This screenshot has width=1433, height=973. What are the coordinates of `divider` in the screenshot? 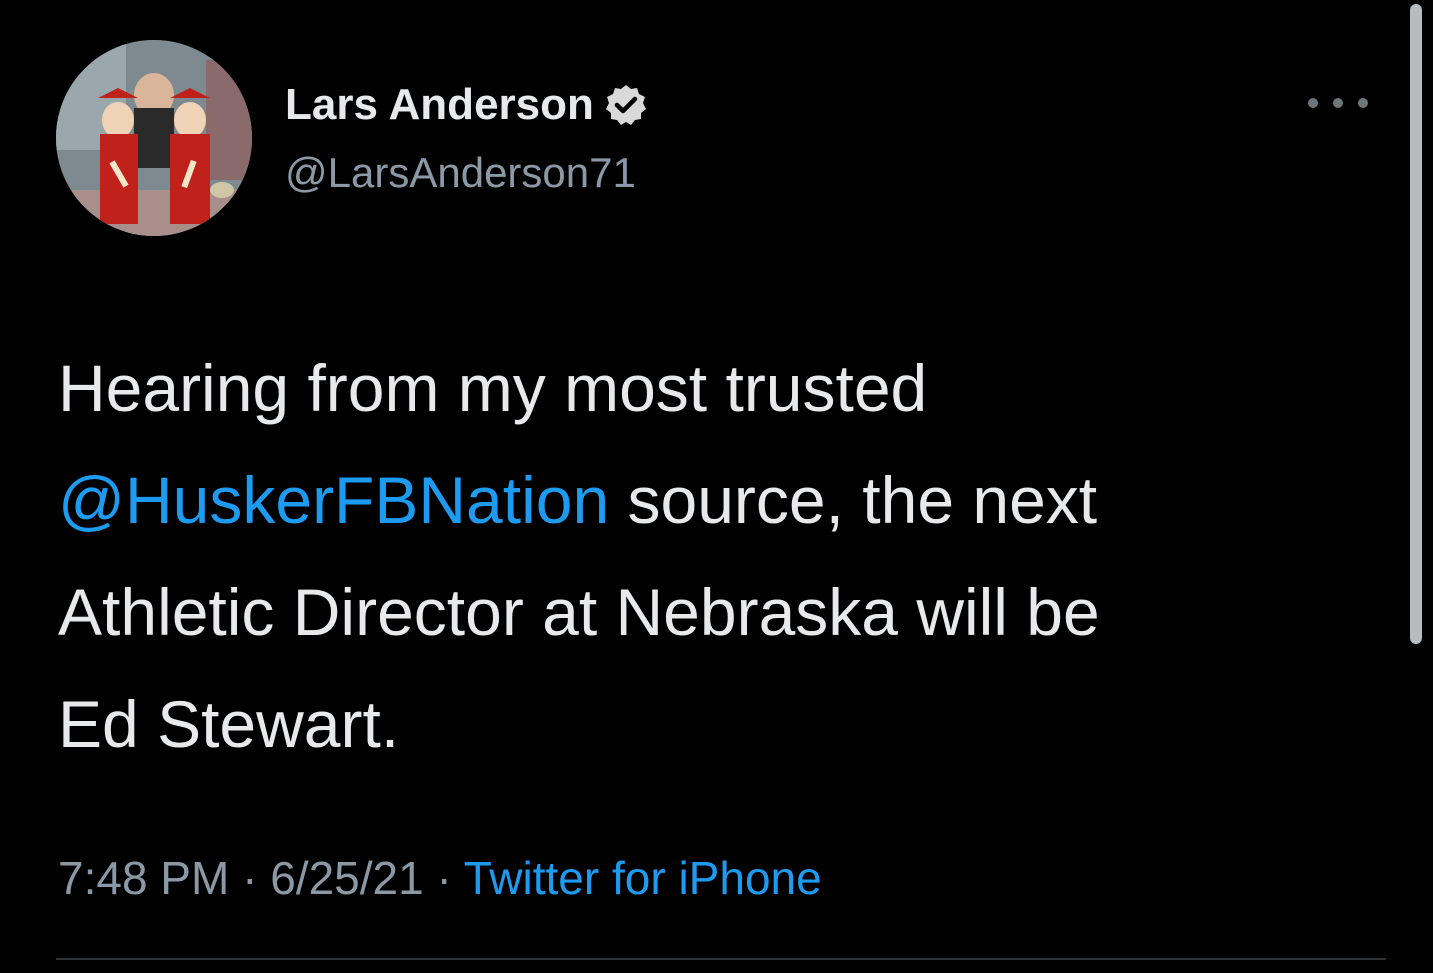 It's located at (721, 959).